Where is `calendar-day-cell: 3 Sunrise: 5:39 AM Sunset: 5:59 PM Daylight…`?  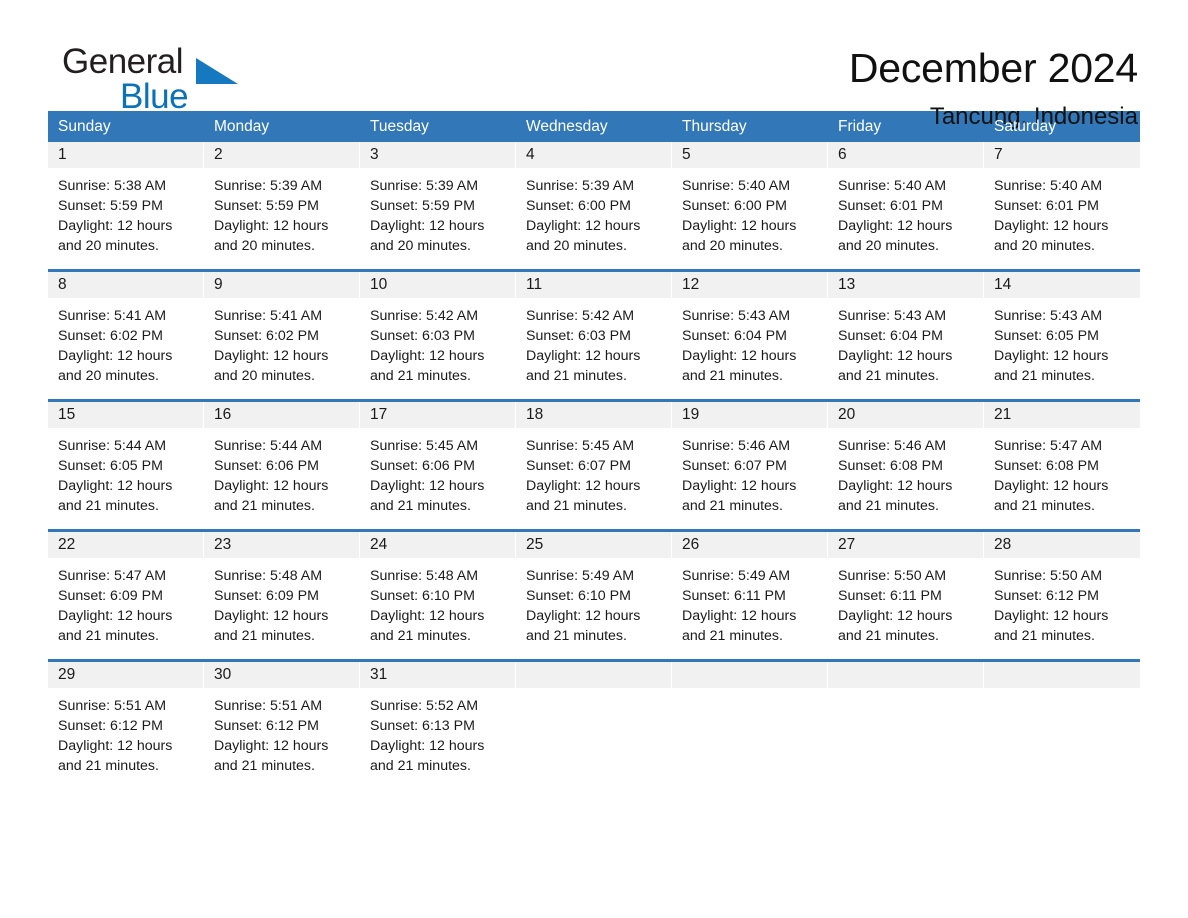
calendar-day-cell: 3 Sunrise: 5:39 AM Sunset: 5:59 PM Daylight… is located at coordinates (438, 202).